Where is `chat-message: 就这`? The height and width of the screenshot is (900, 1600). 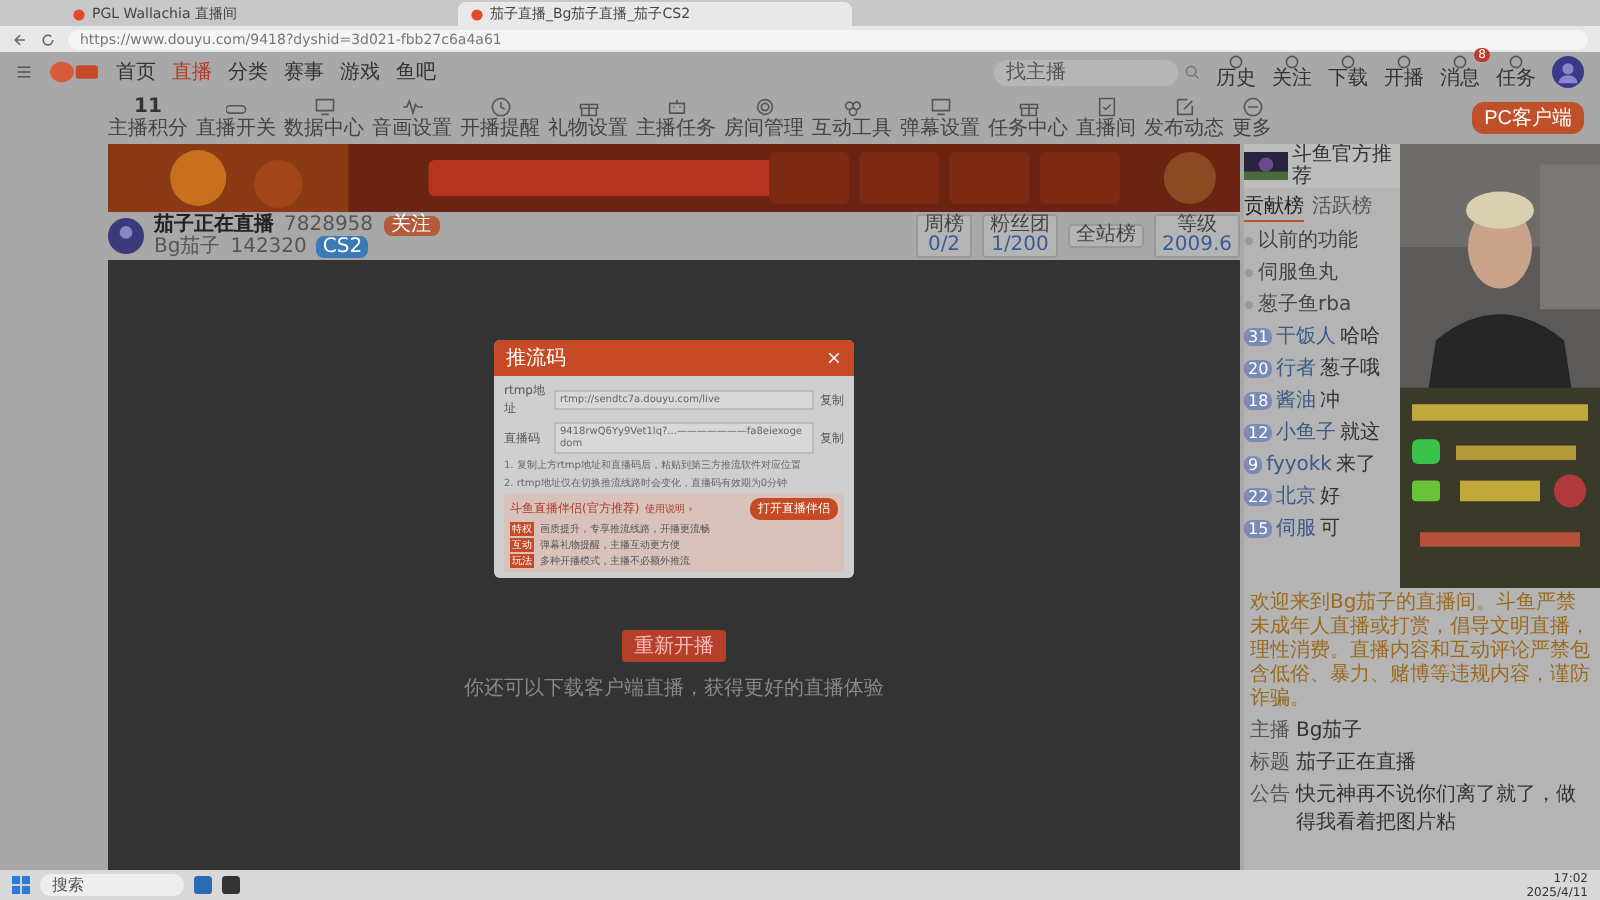 chat-message: 就这 is located at coordinates (1360, 432).